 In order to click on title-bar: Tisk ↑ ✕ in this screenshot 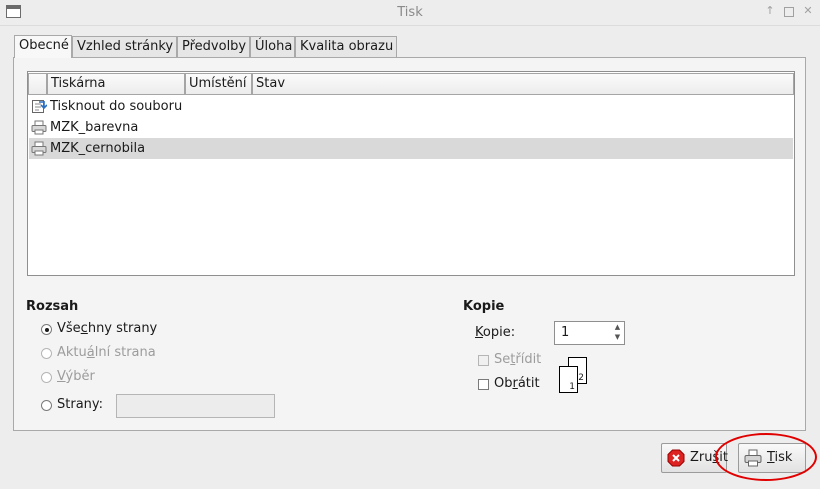, I will do `click(410, 13)`.